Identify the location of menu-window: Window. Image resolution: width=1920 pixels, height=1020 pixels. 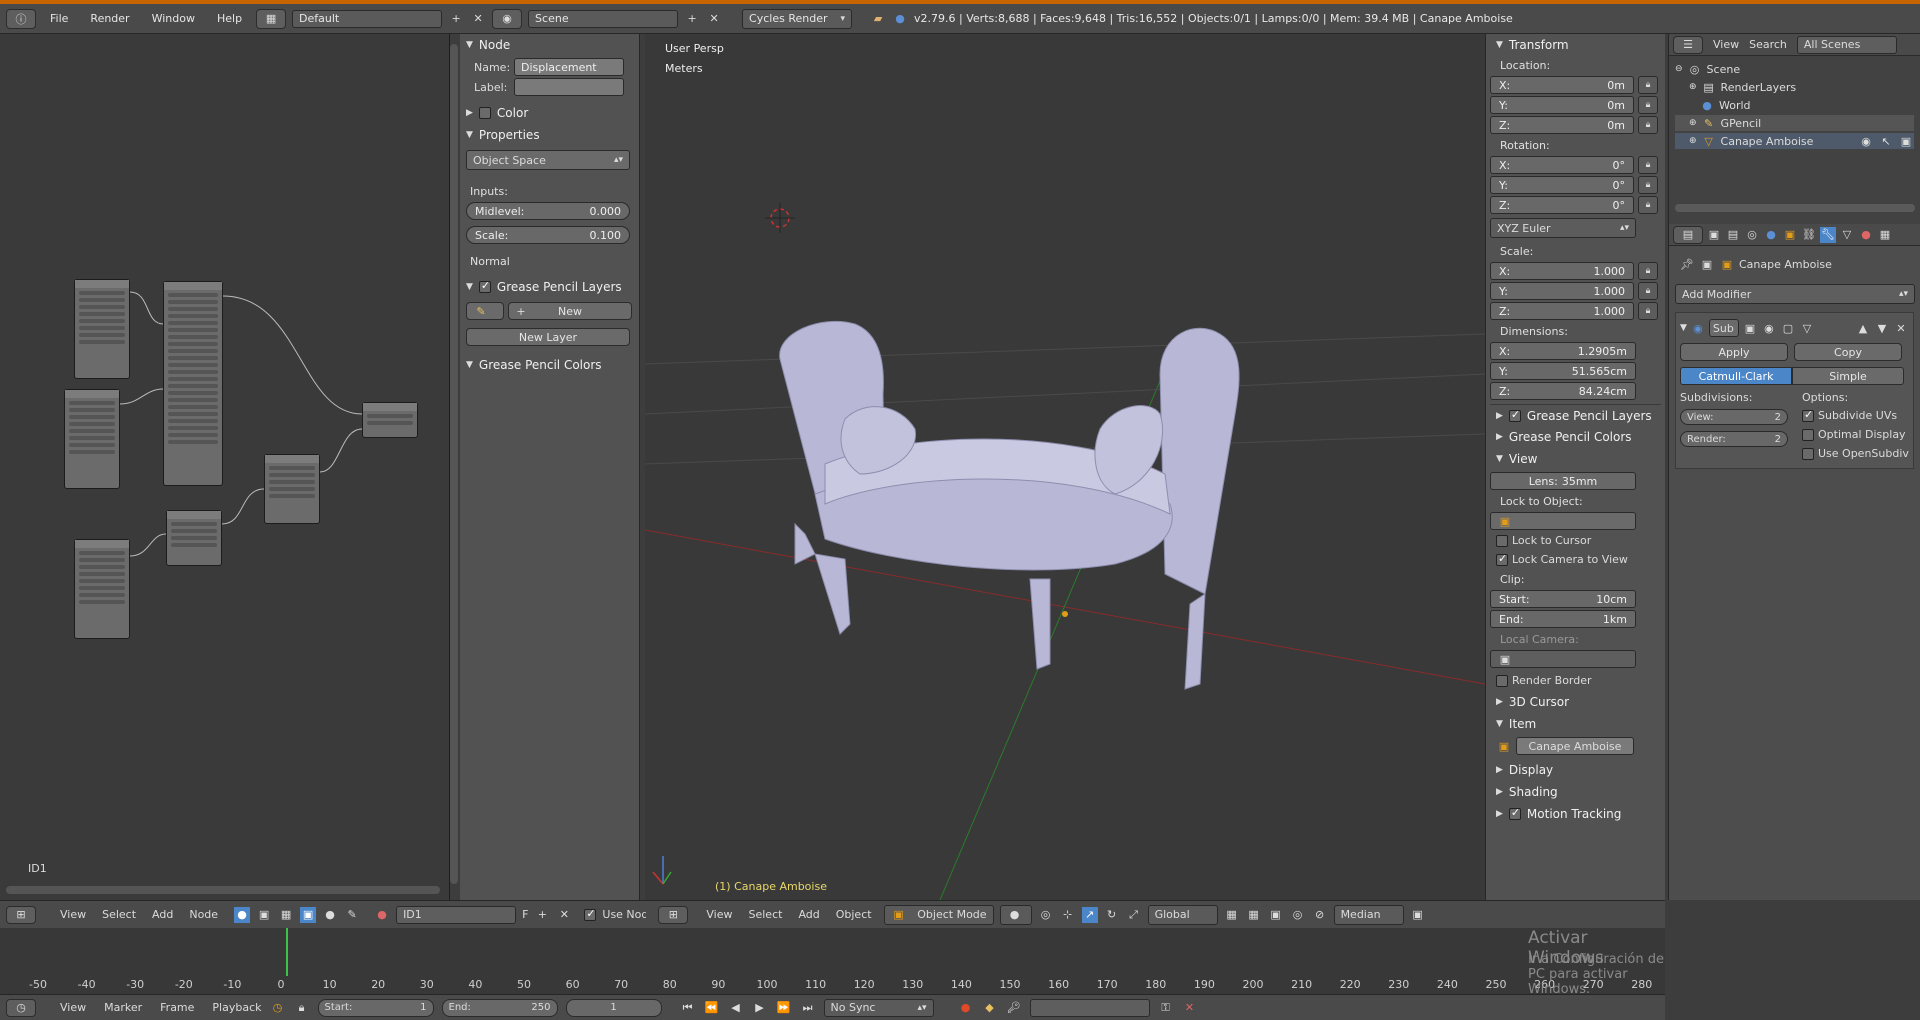
(173, 18).